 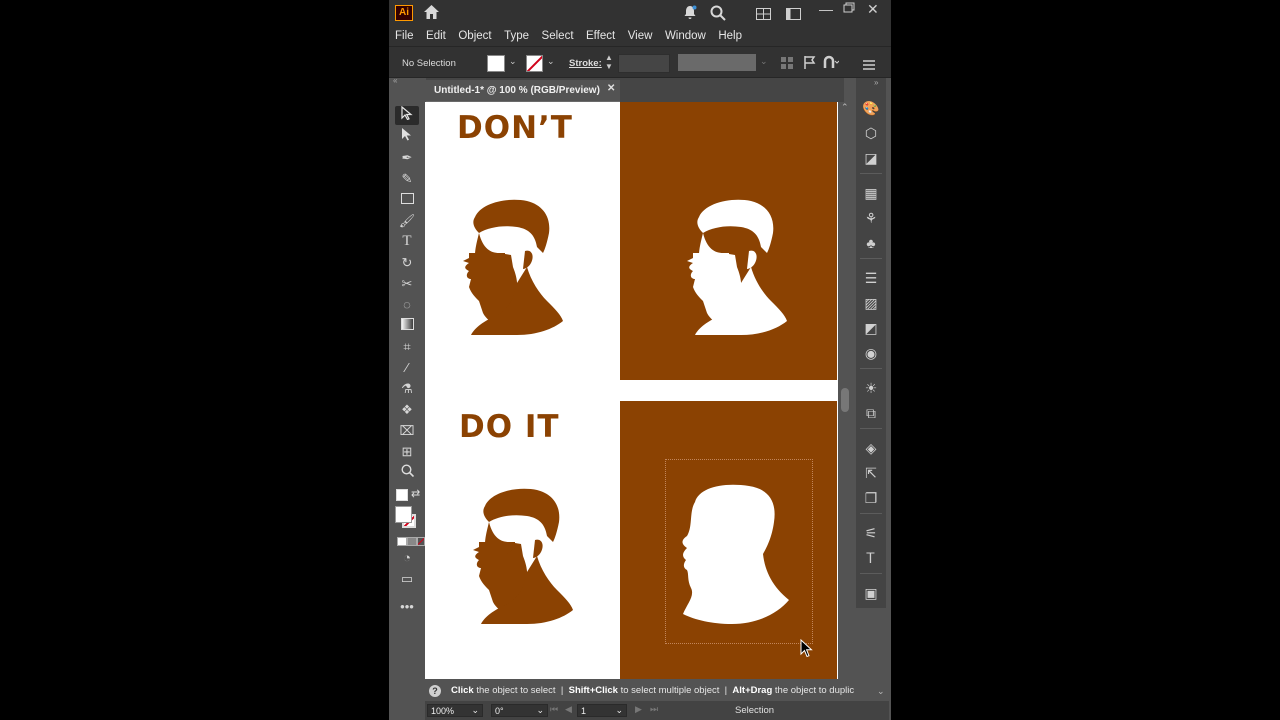 I want to click on close-tab-icon: ✕, so click(x=611, y=88).